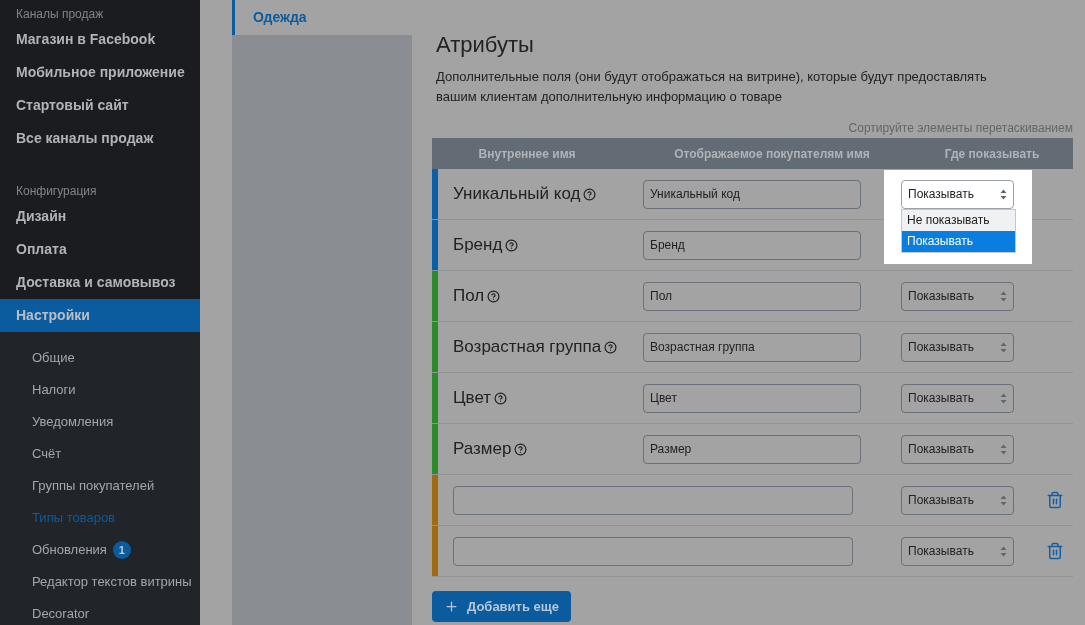 The image size is (1085, 625). I want to click on submenu-item: Налоги, so click(54, 390).